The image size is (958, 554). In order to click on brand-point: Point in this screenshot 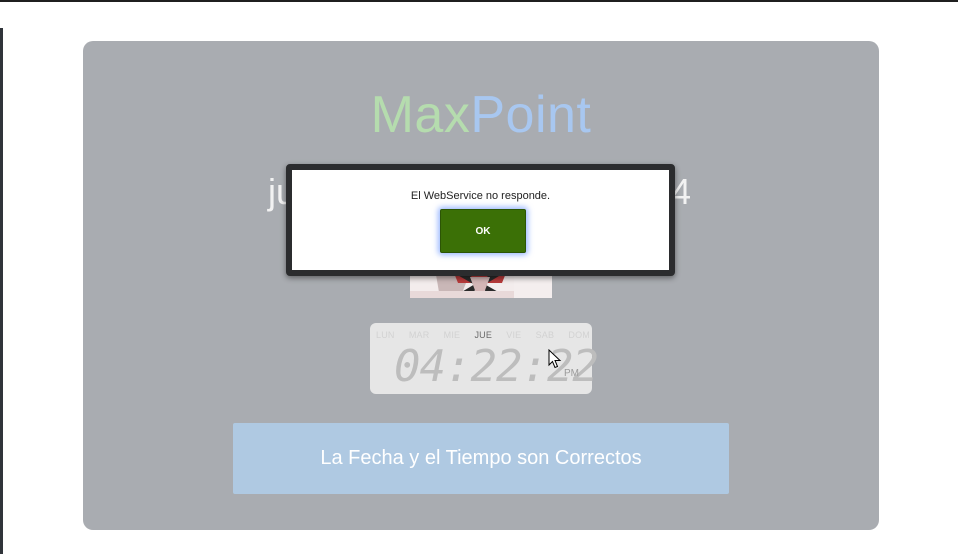, I will do `click(531, 115)`.